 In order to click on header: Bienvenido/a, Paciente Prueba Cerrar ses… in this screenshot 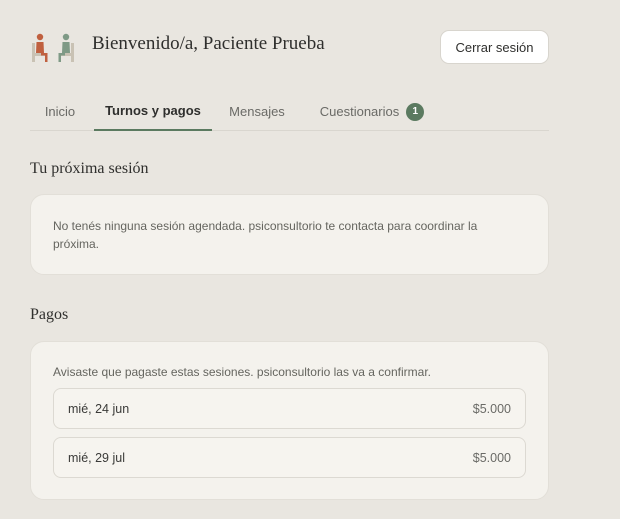, I will do `click(289, 47)`.